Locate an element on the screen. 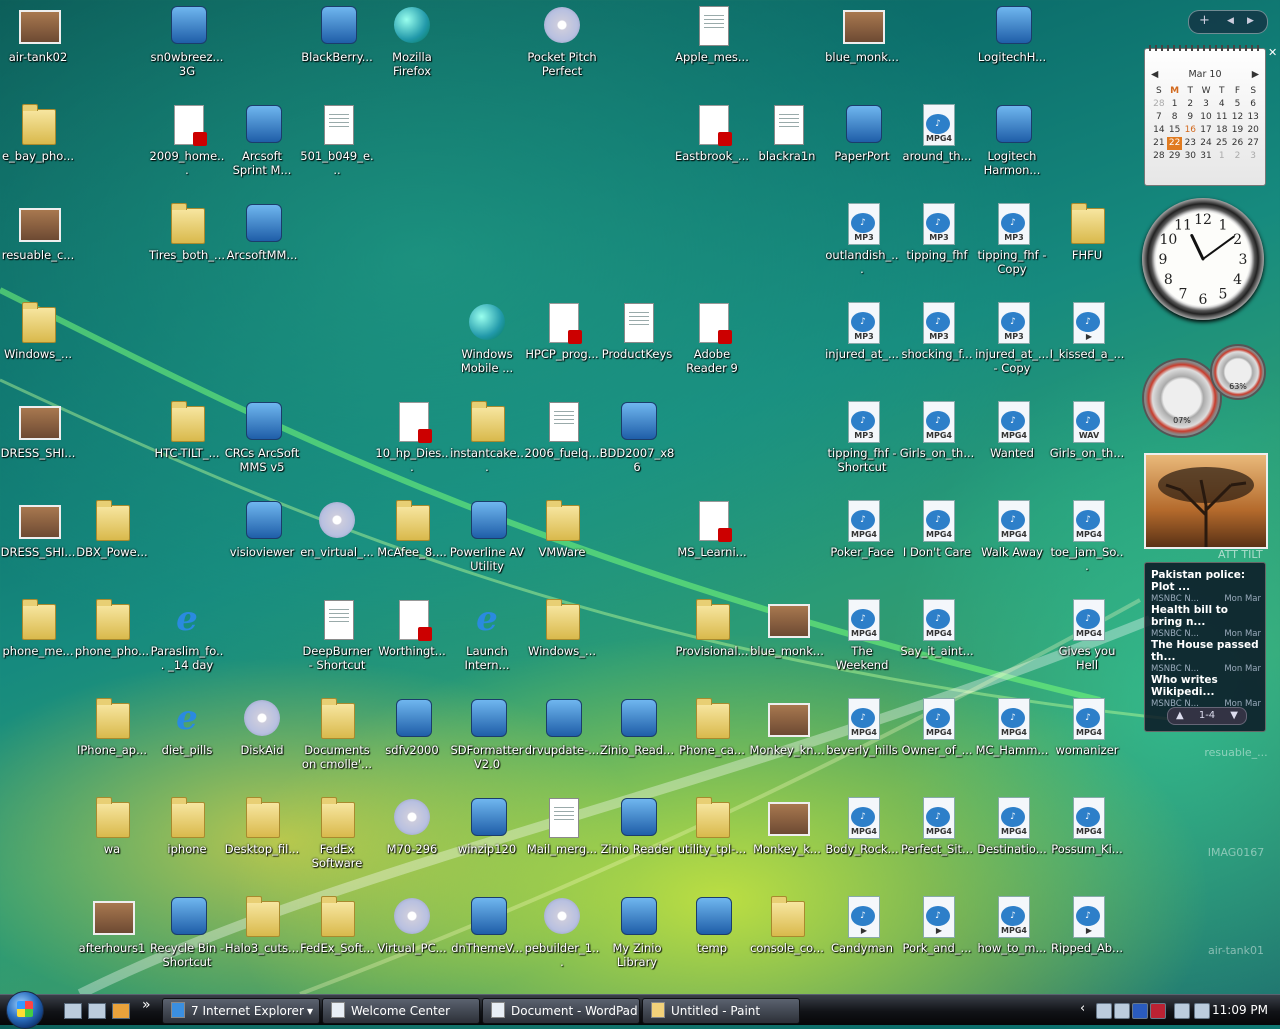  taskbar-button-internet-explorer: 7 Internet Explorer ▾ is located at coordinates (241, 1011).